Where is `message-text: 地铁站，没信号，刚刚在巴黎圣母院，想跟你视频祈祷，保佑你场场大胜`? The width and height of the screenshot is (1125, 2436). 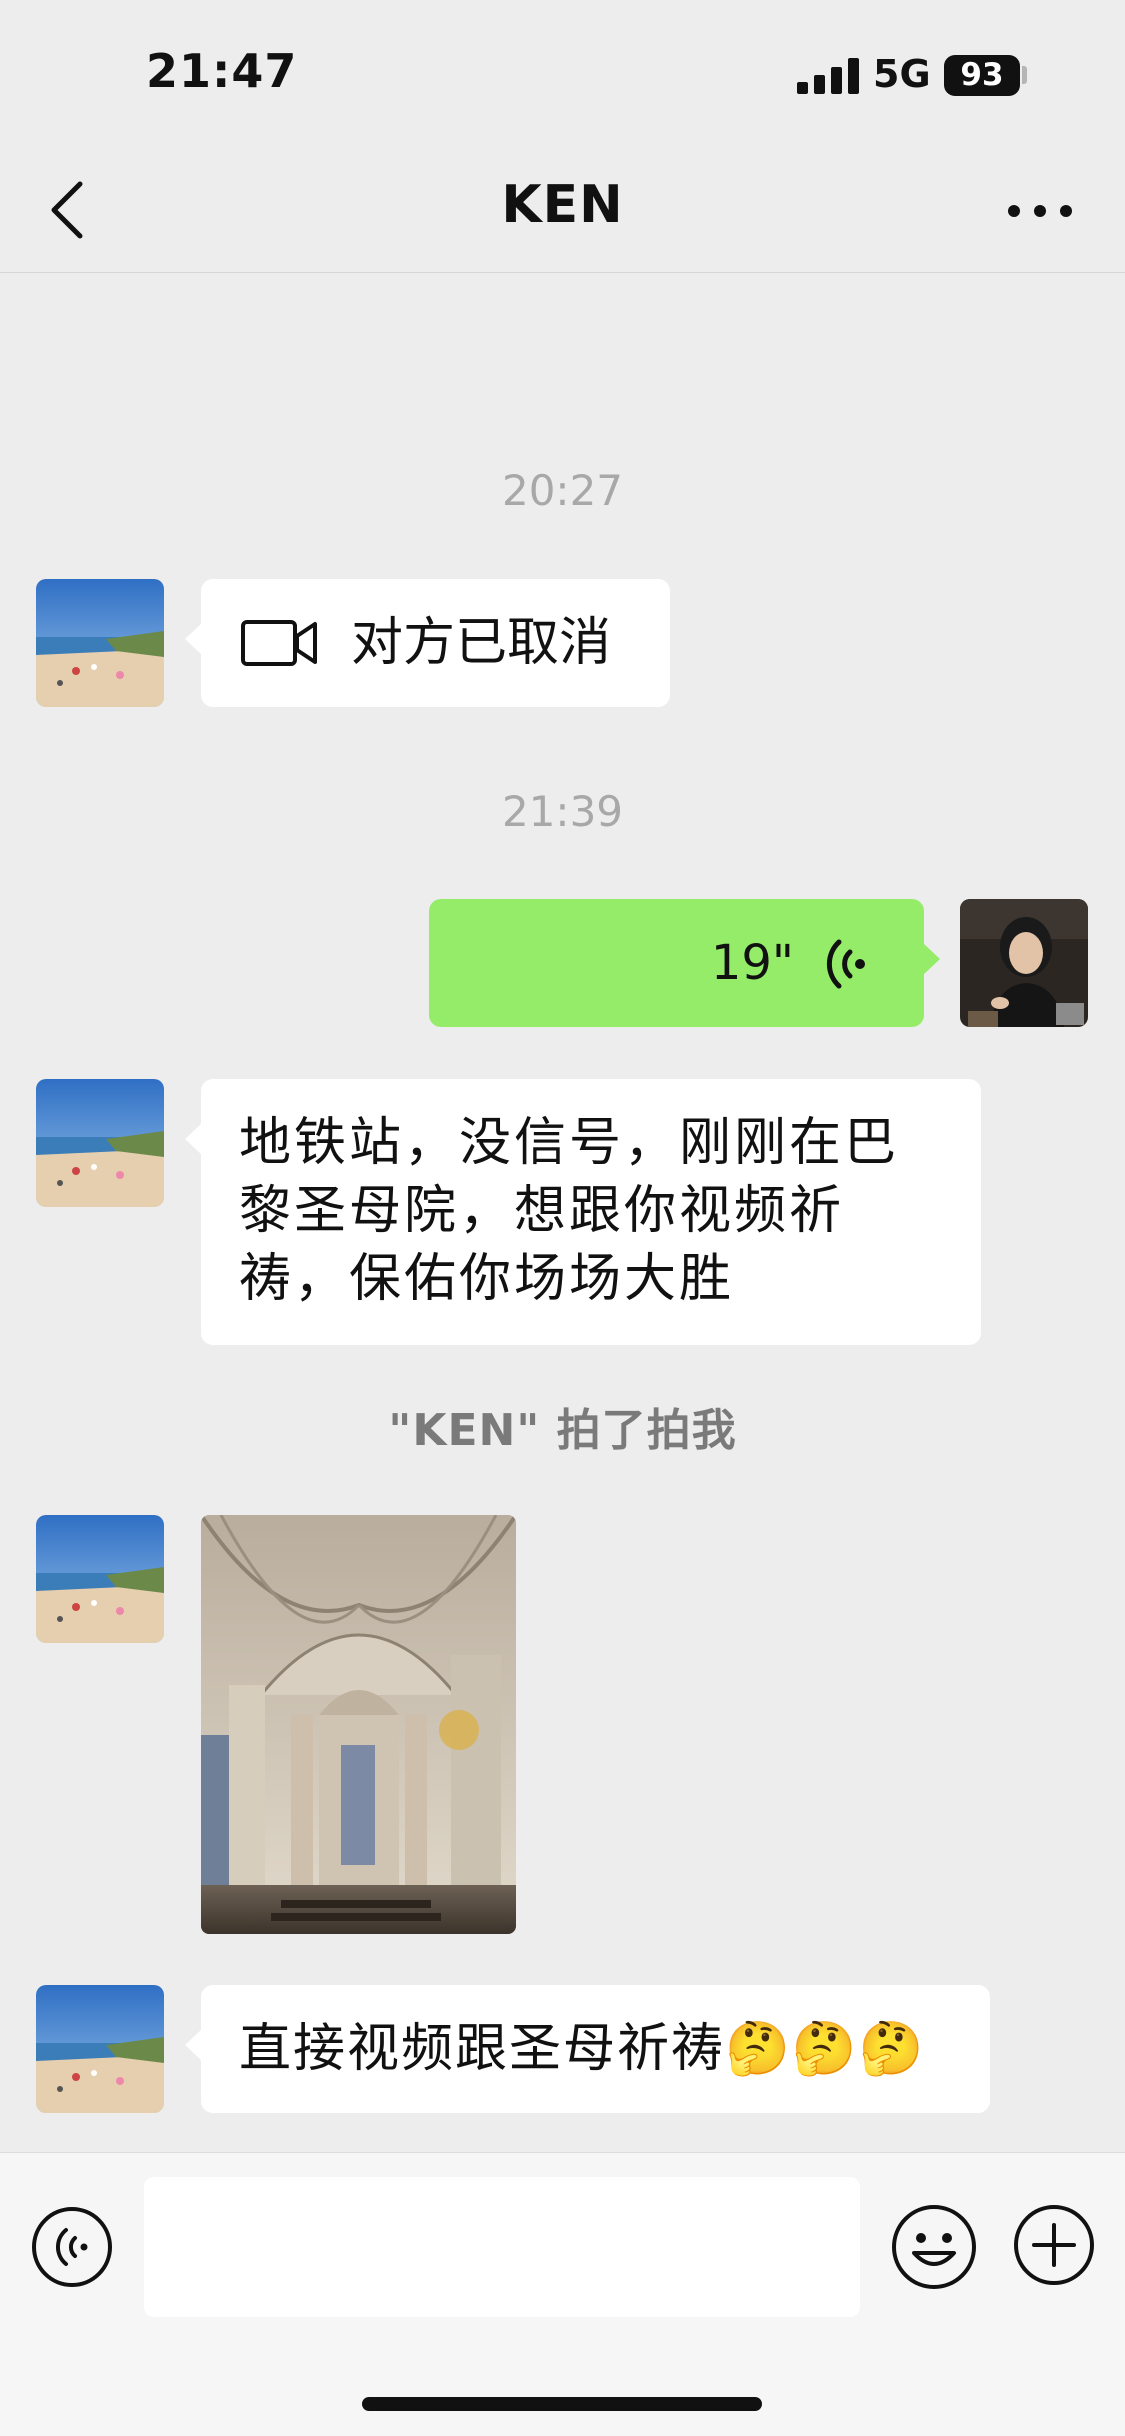
message-text: 地铁站，没信号，刚刚在巴黎圣母院，想跟你视频祈祷，保佑你场场大胜 is located at coordinates (569, 1211).